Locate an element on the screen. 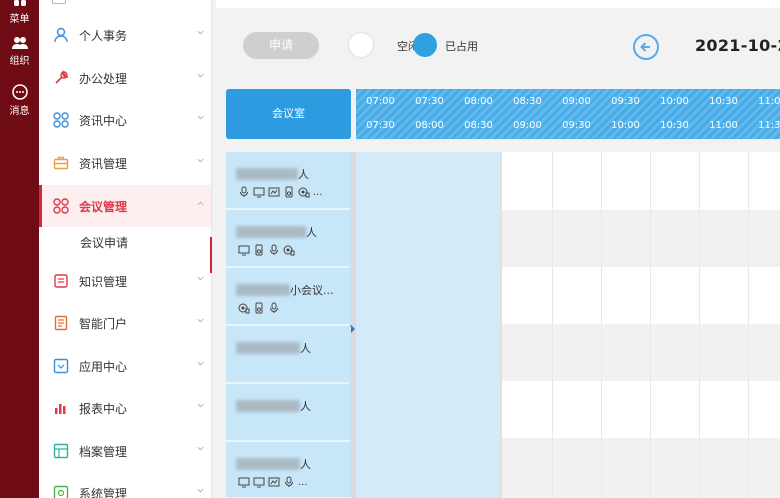  room-name: 人 is located at coordinates (273, 406).